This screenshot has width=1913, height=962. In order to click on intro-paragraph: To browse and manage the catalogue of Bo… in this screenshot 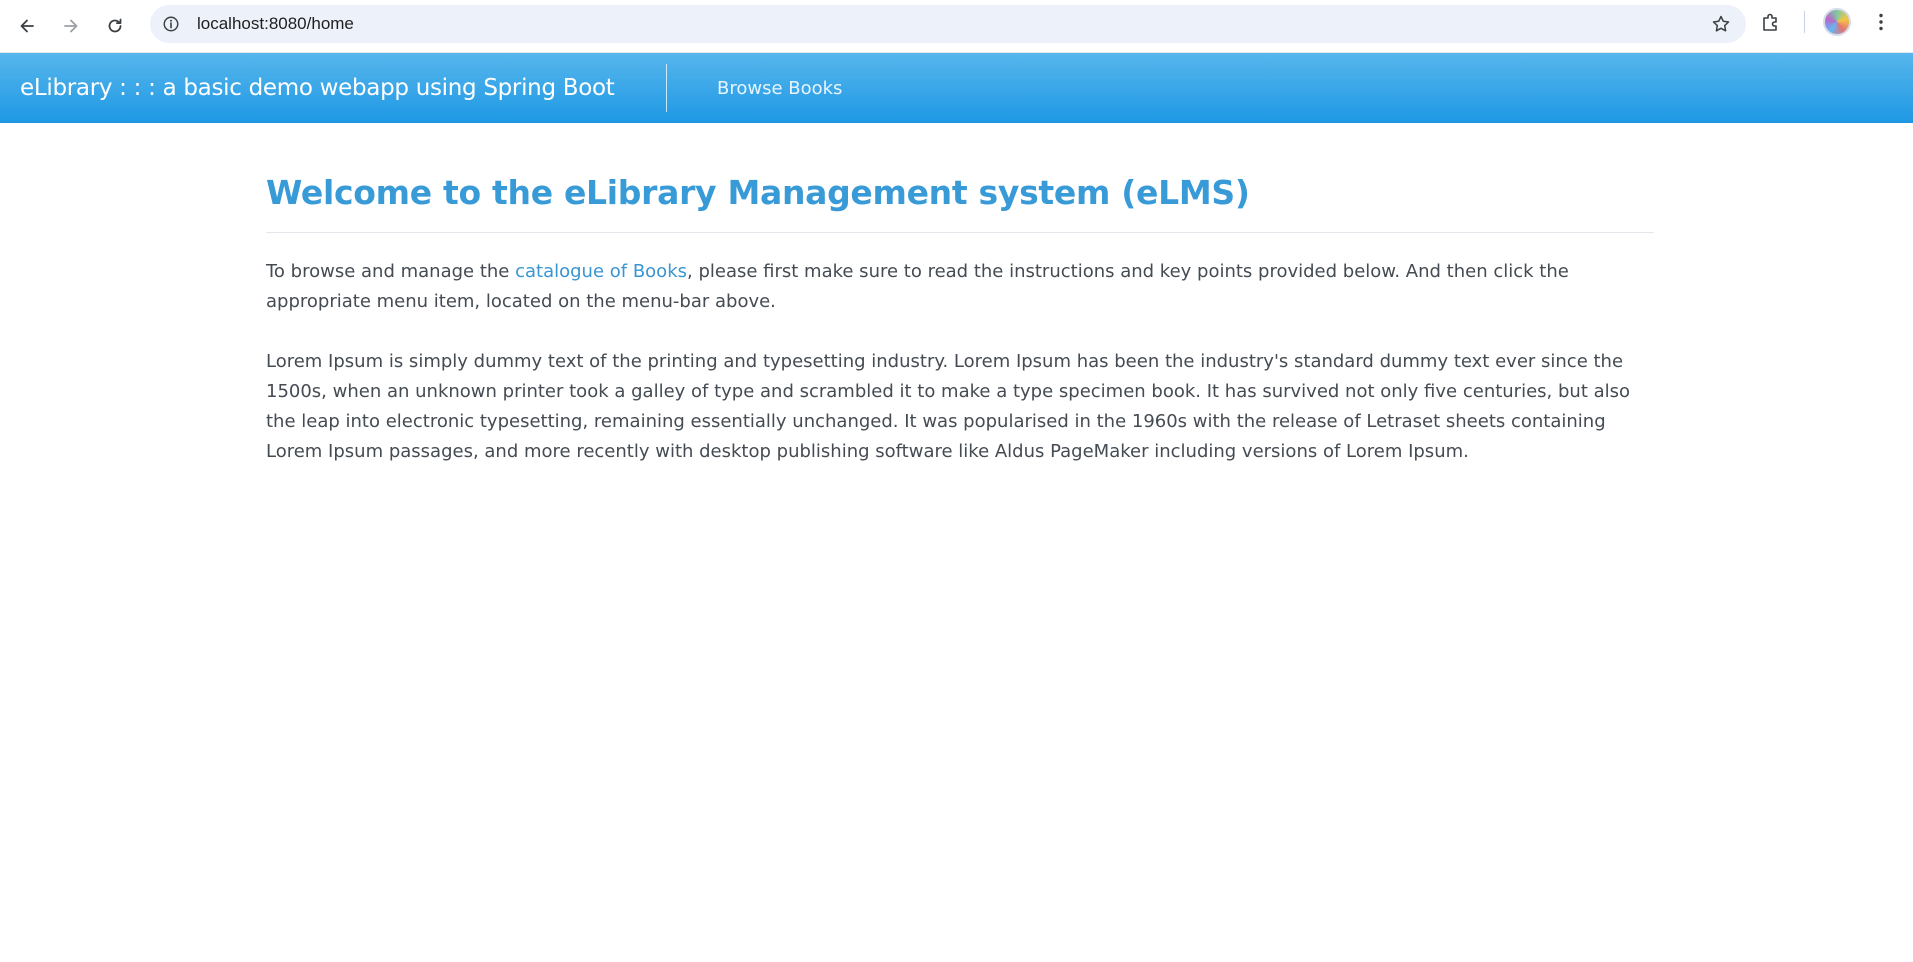, I will do `click(960, 287)`.